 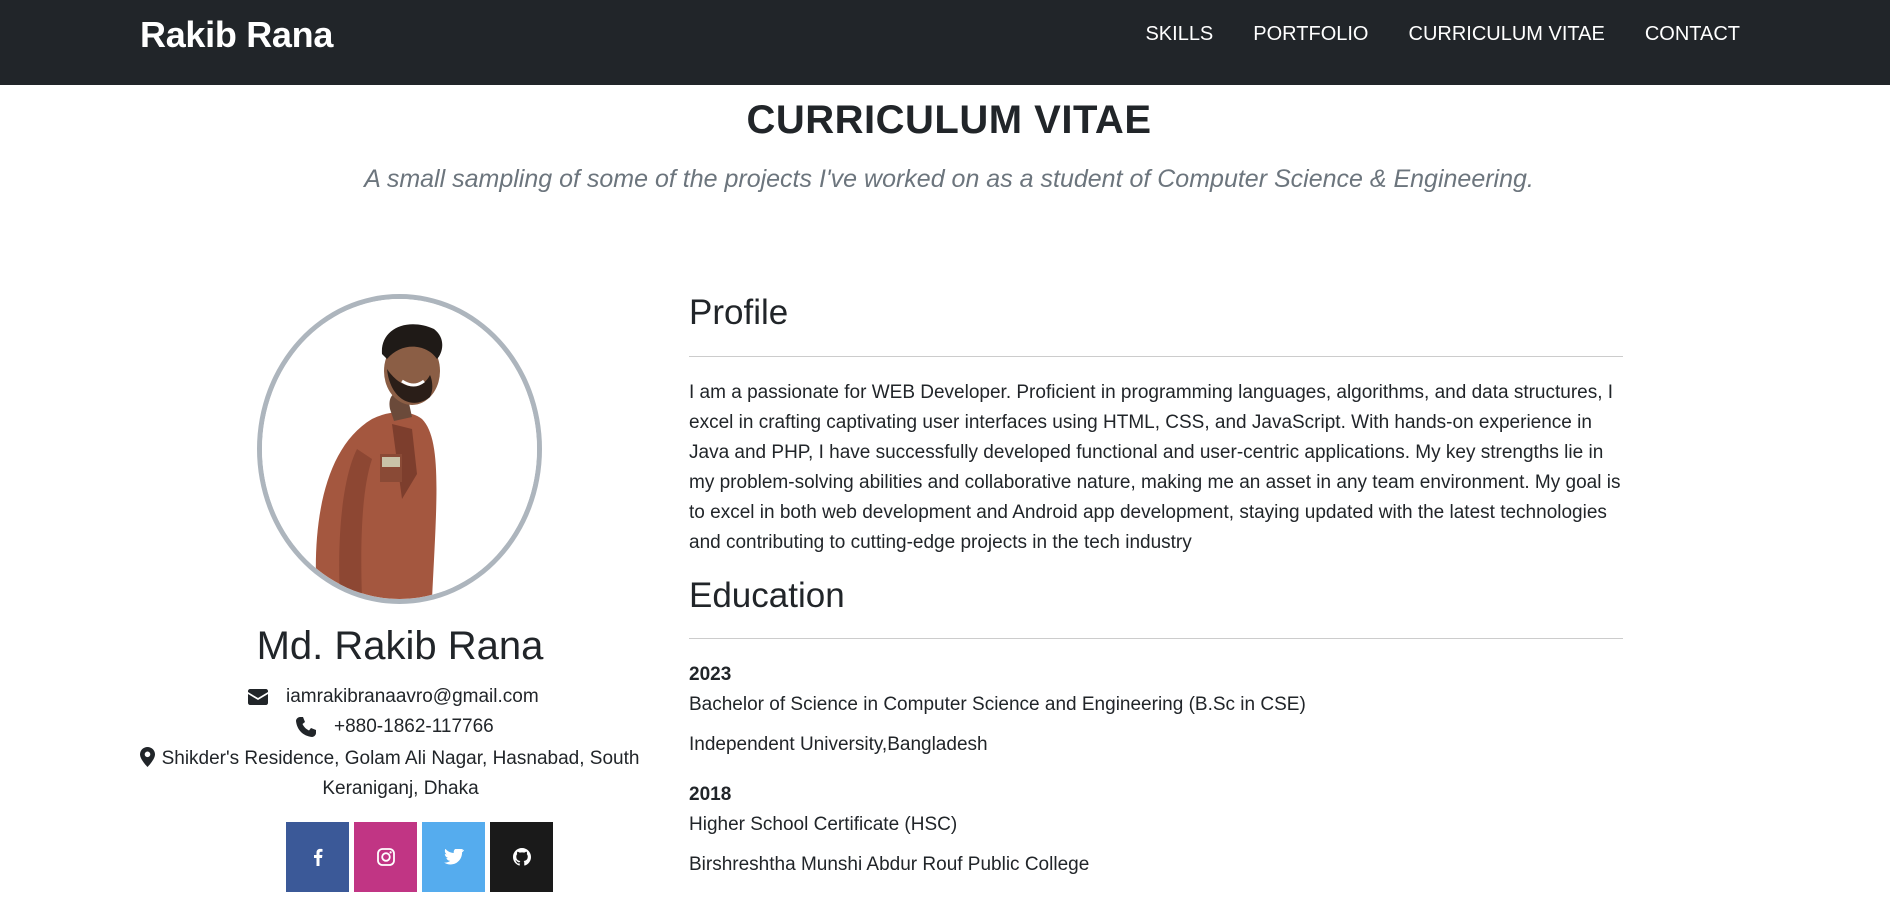 What do you see at coordinates (236, 35) in the screenshot?
I see `brand-logo: Rakib Rana` at bounding box center [236, 35].